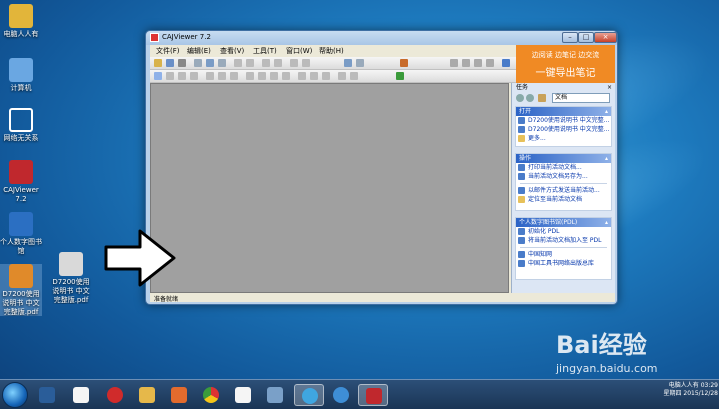  Describe the element at coordinates (404, 63) in the screenshot. I see `search-icon` at that location.